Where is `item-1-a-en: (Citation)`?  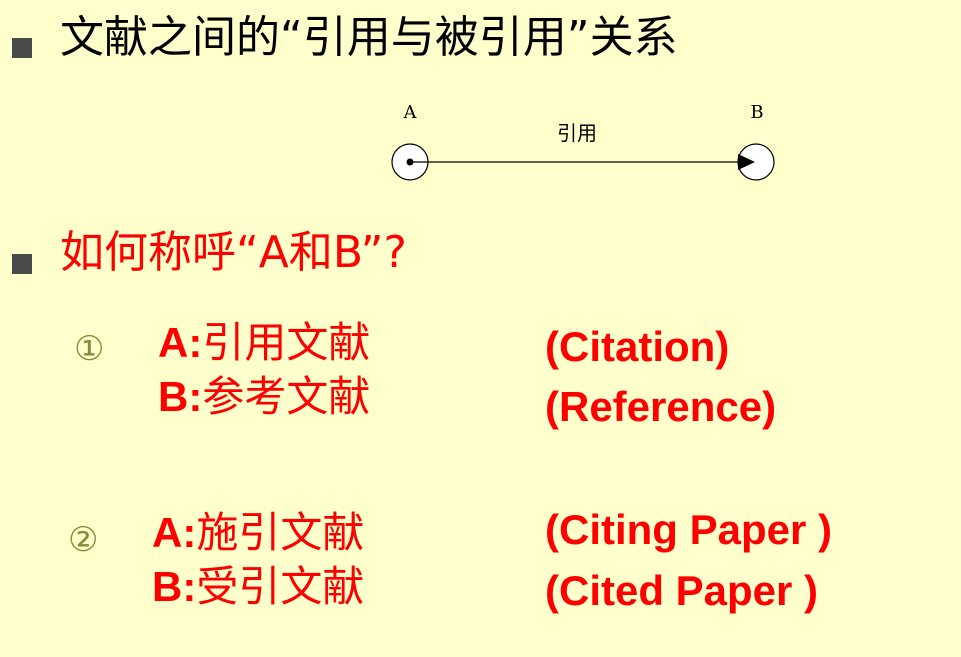 item-1-a-en: (Citation) is located at coordinates (637, 346).